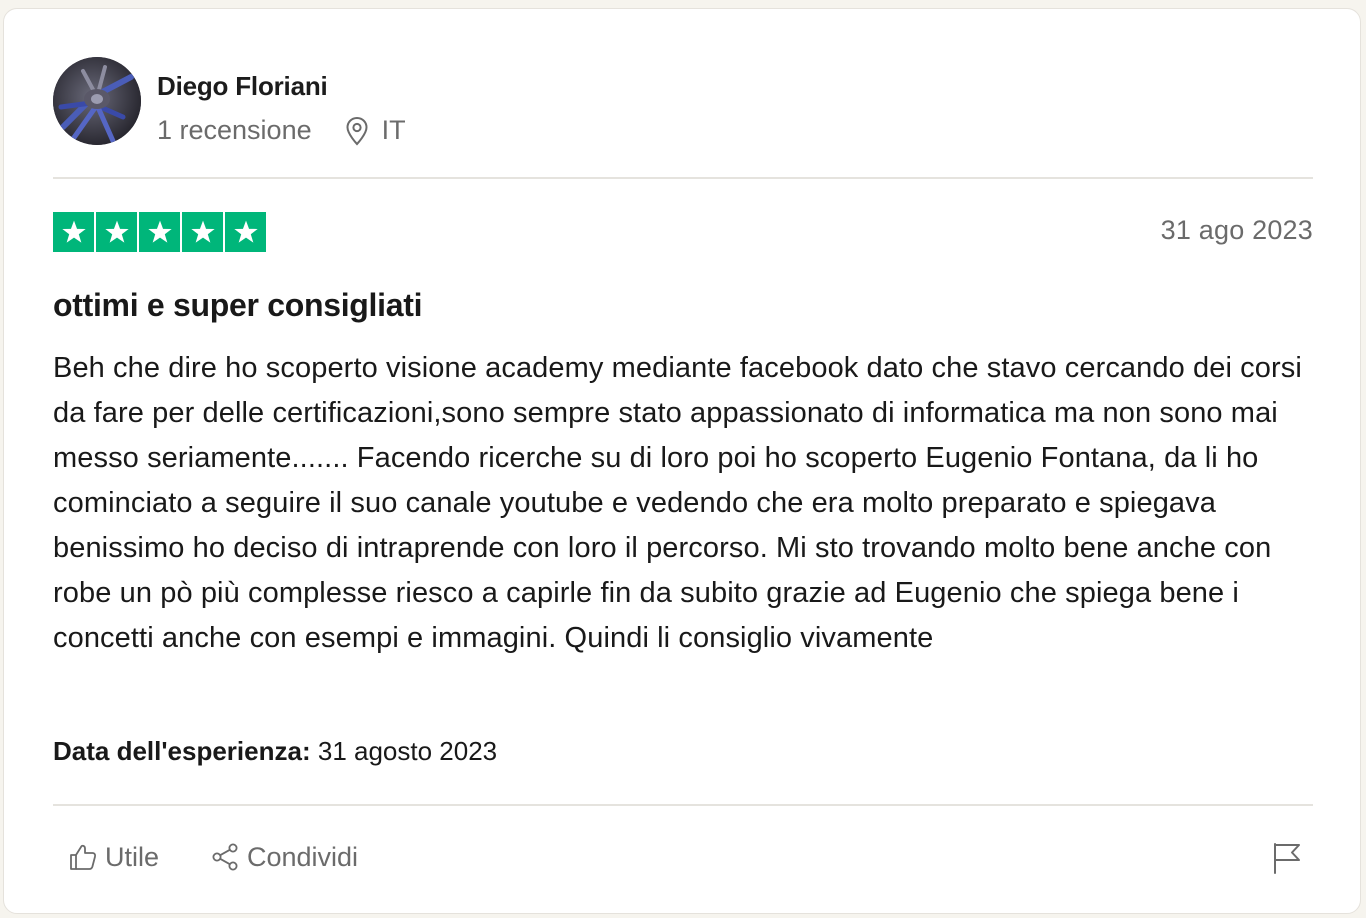 The height and width of the screenshot is (918, 1366). Describe the element at coordinates (393, 130) in the screenshot. I see `reviewer-country: IT` at that location.